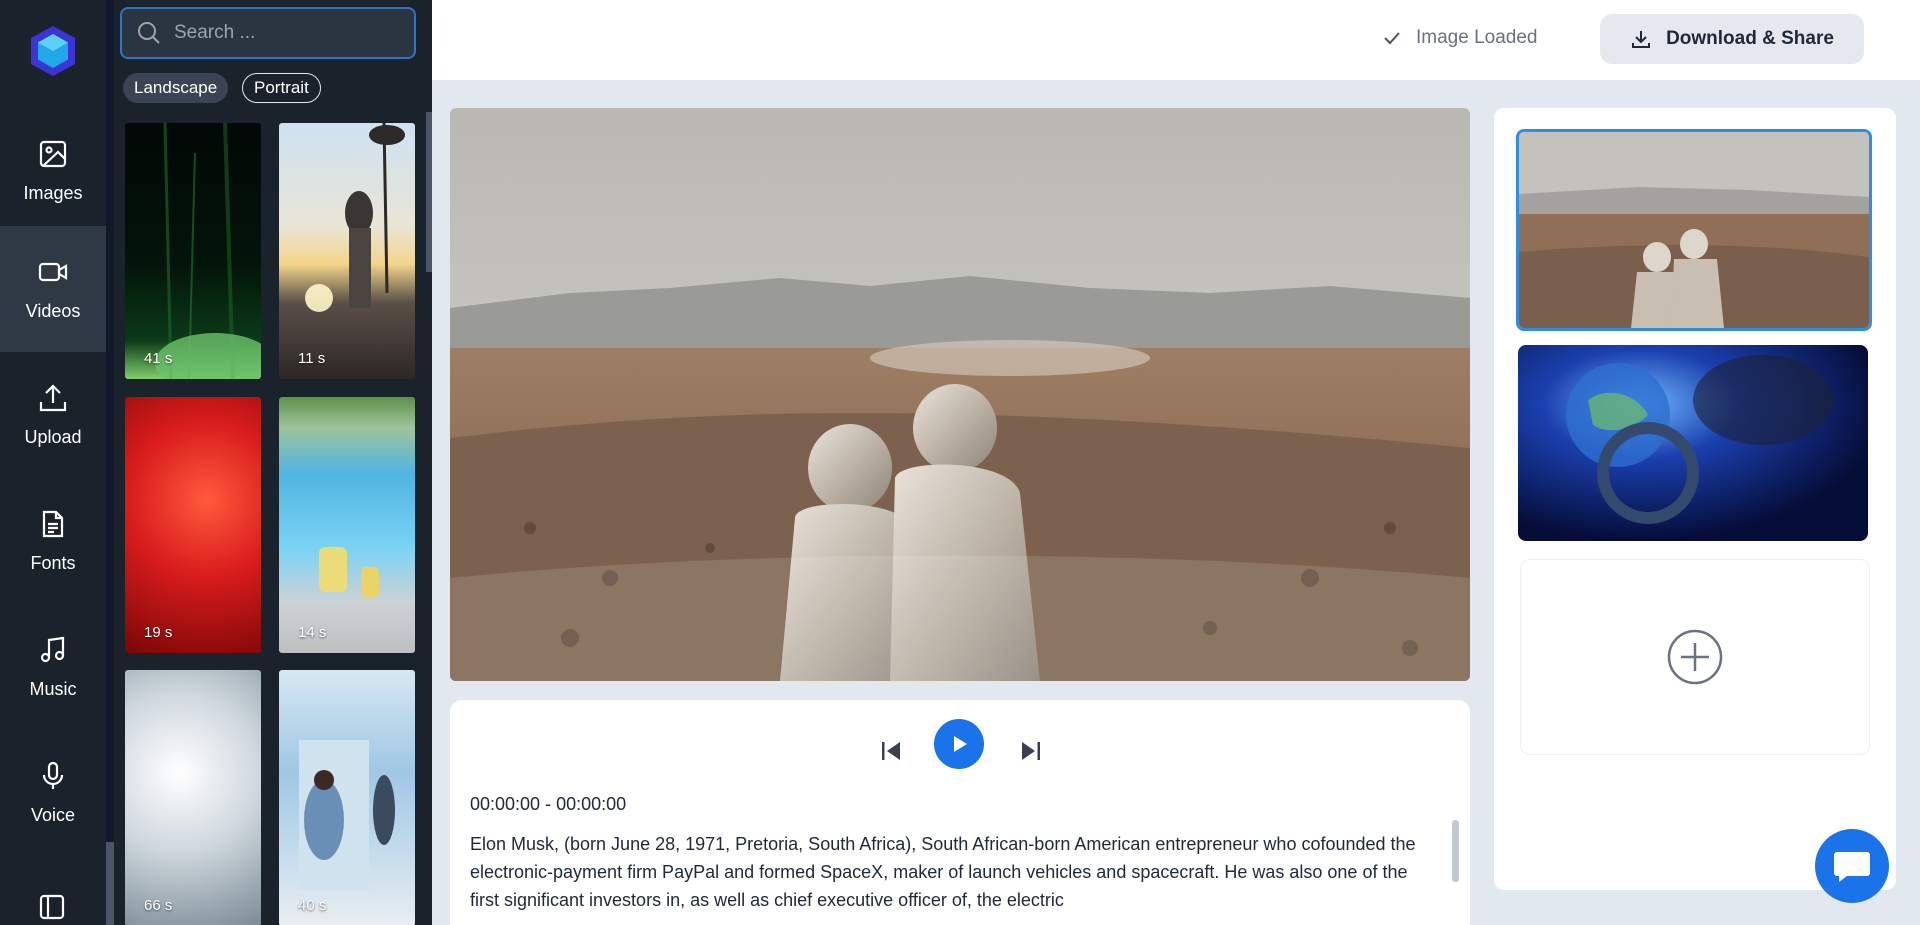 Image resolution: width=1920 pixels, height=925 pixels. I want to click on video-thumbnail: 11 s, so click(347, 251).